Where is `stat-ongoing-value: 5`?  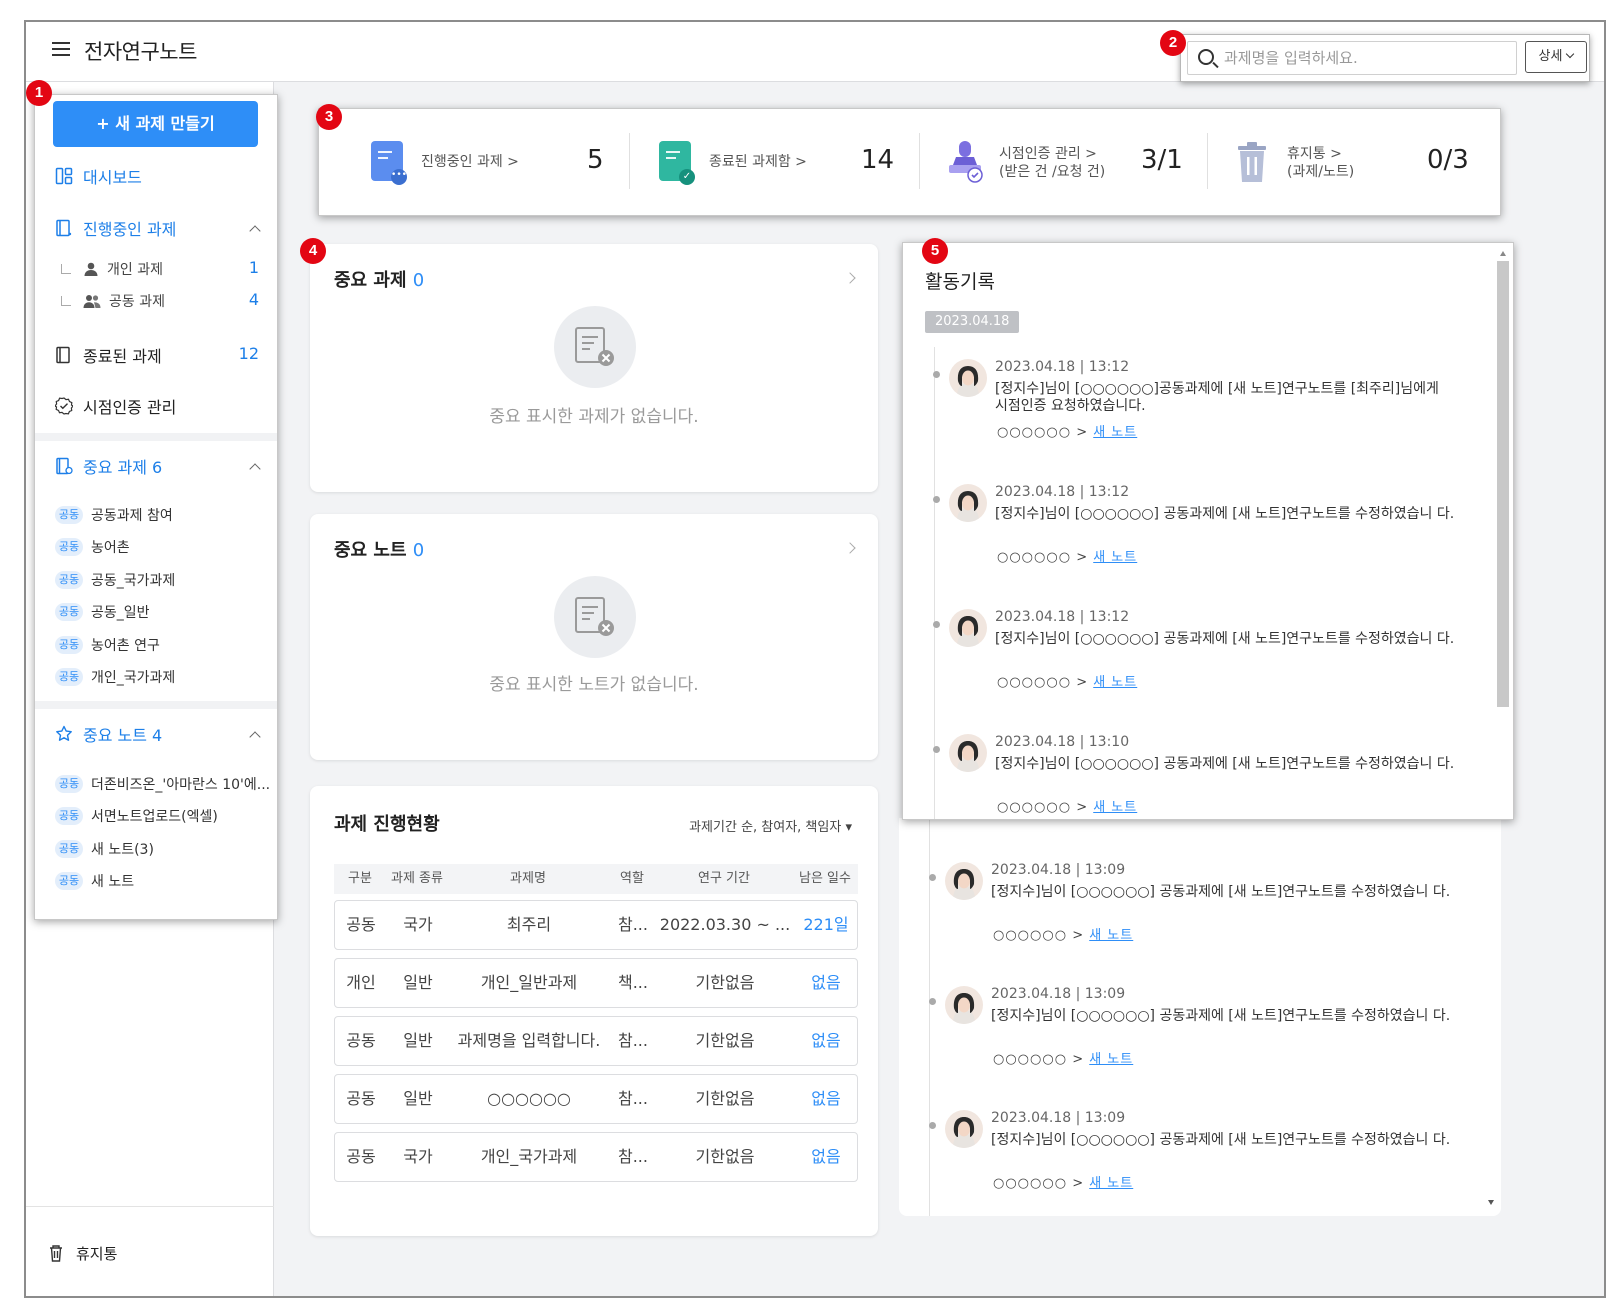 stat-ongoing-value: 5 is located at coordinates (595, 160).